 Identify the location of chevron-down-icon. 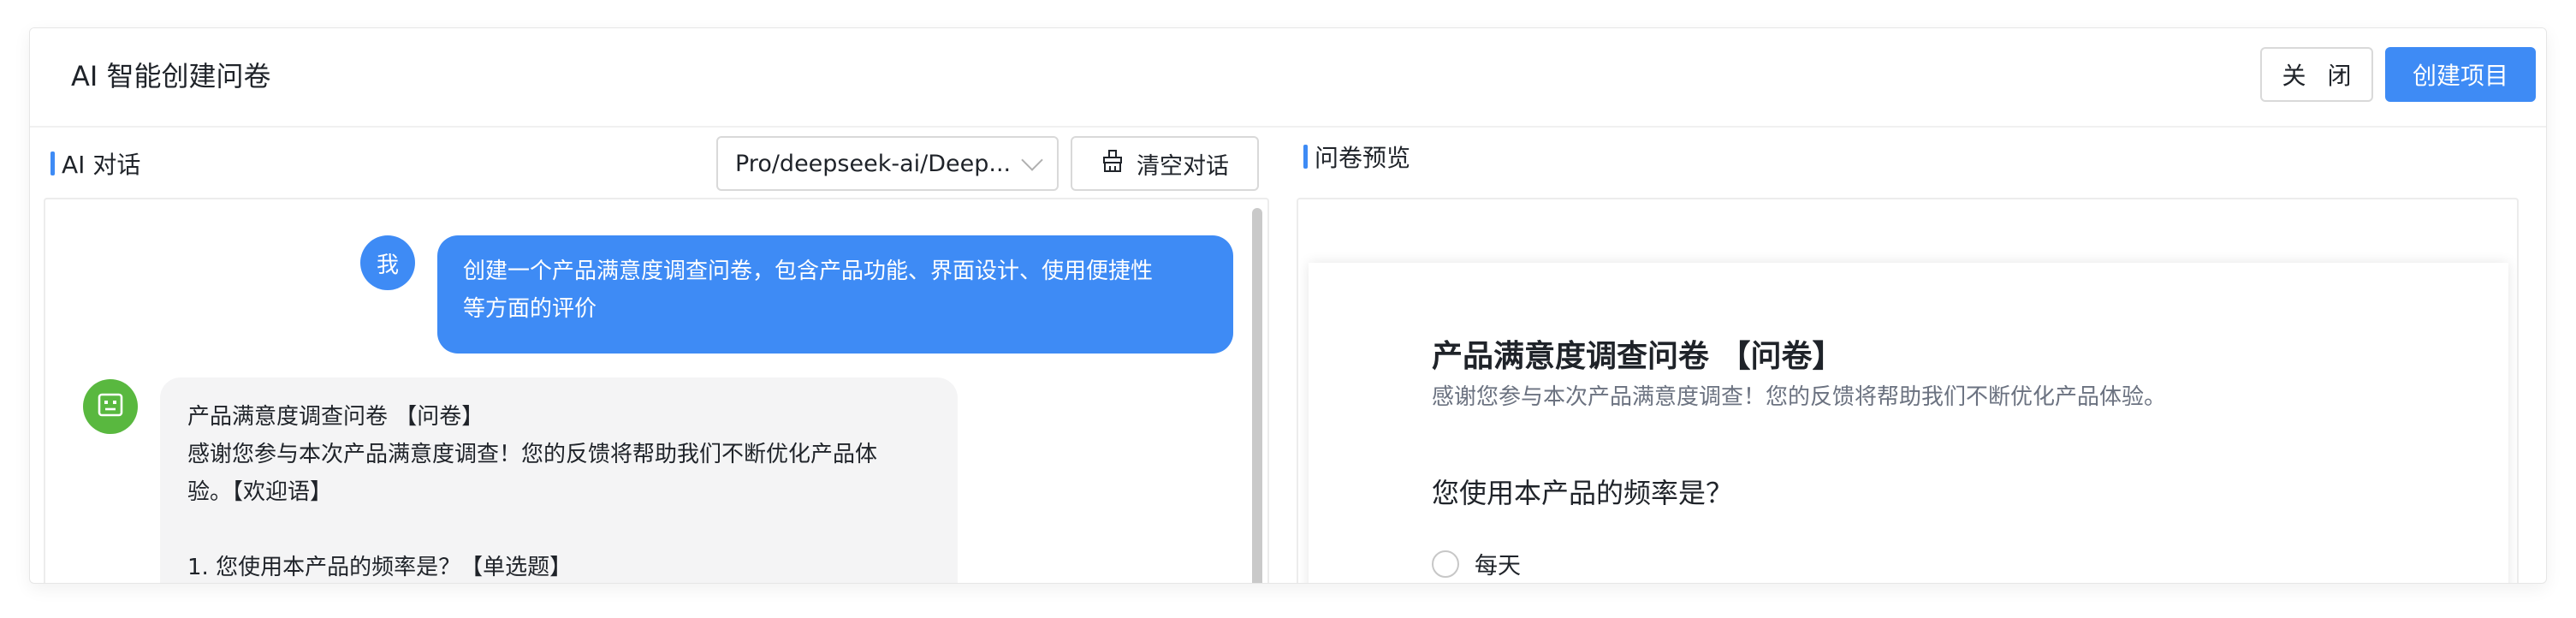
(1032, 160).